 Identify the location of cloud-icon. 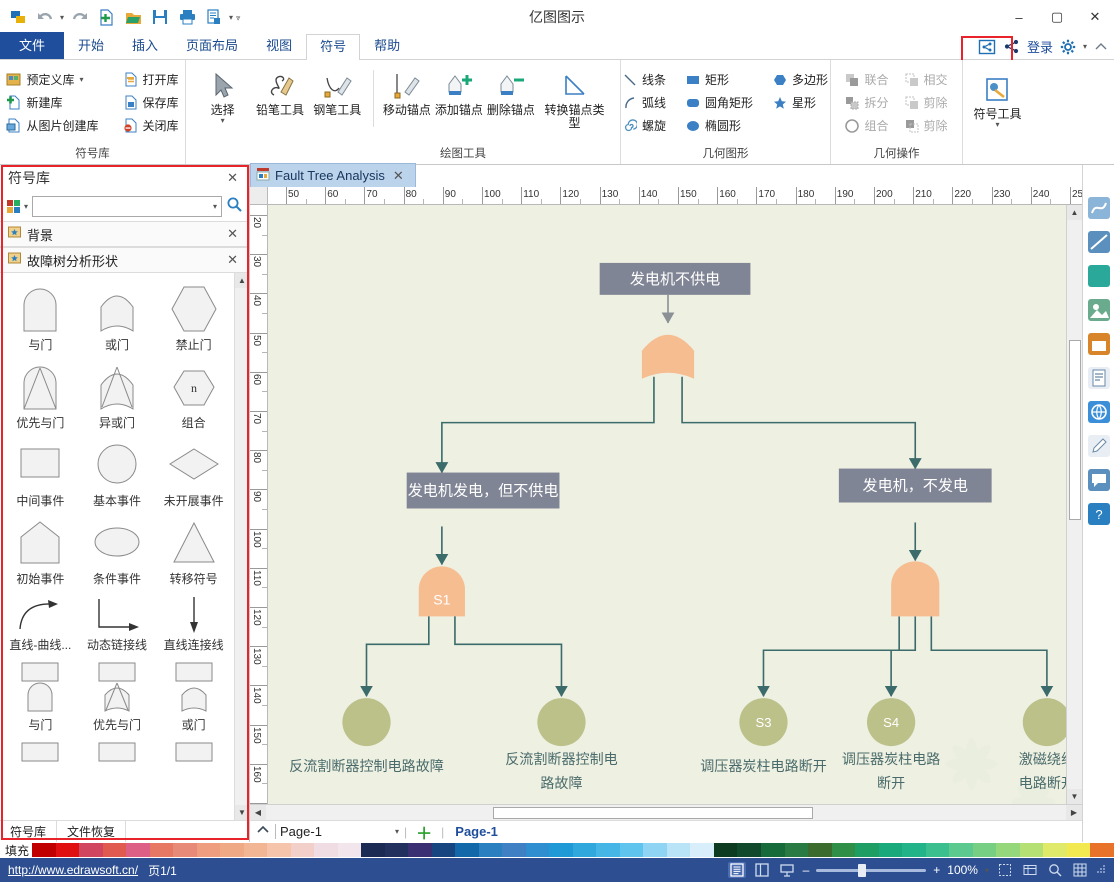
(1099, 412).